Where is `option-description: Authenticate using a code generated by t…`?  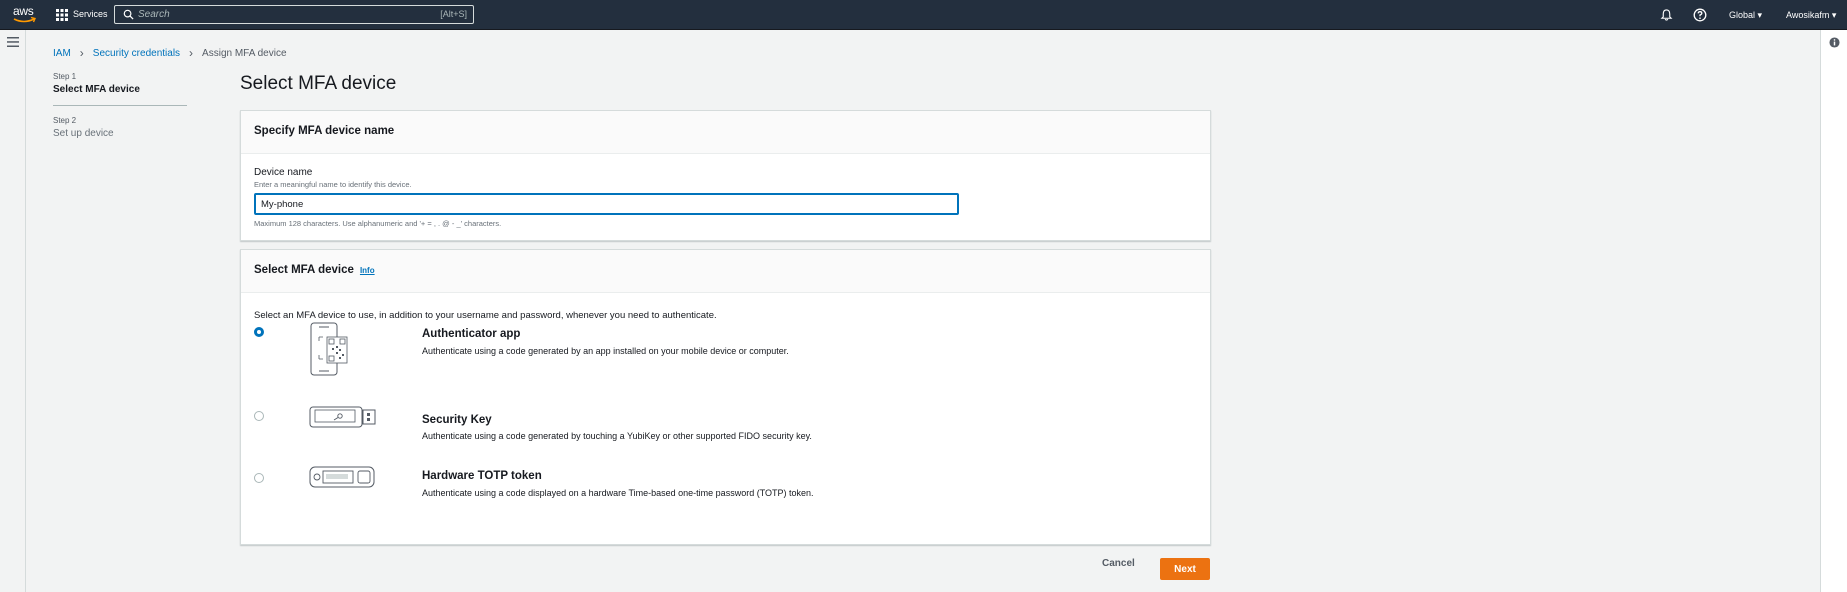 option-description: Authenticate using a code generated by t… is located at coordinates (617, 436).